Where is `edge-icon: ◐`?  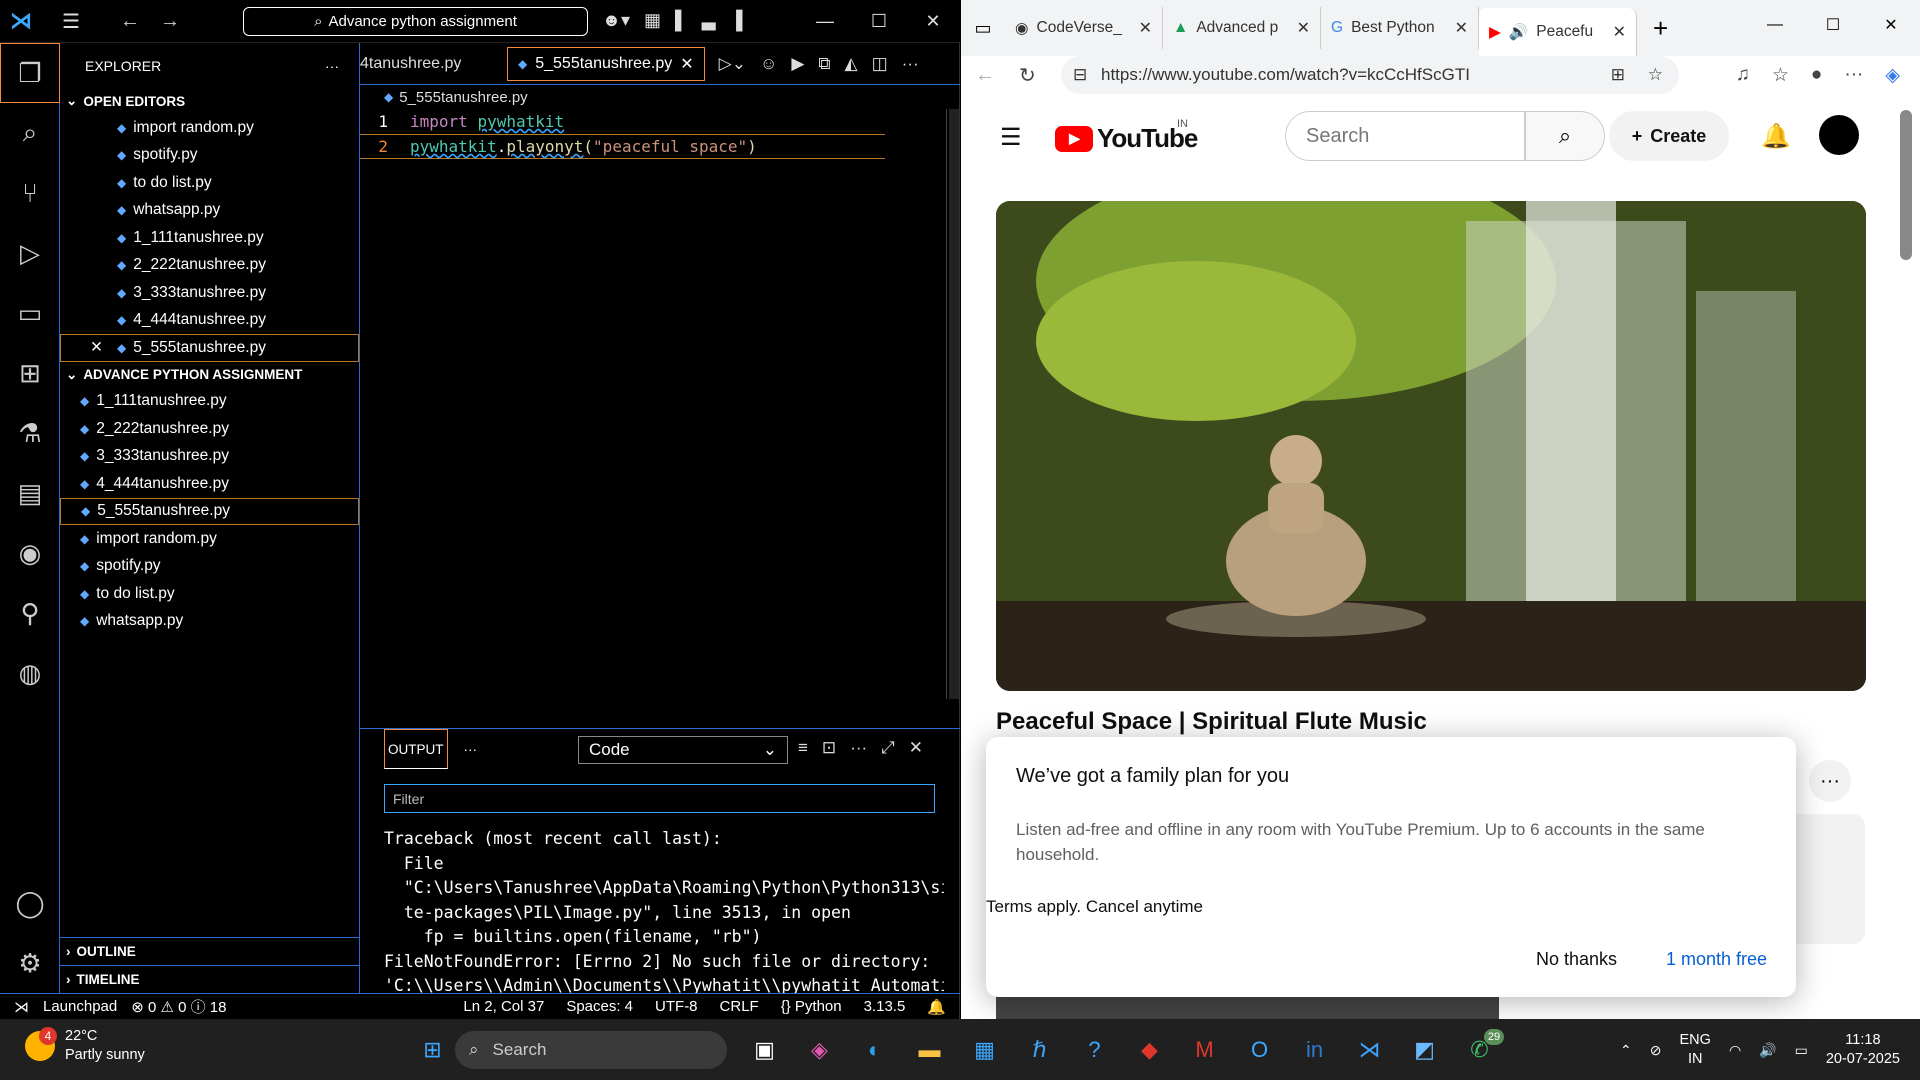 edge-icon: ◐ is located at coordinates (874, 1050).